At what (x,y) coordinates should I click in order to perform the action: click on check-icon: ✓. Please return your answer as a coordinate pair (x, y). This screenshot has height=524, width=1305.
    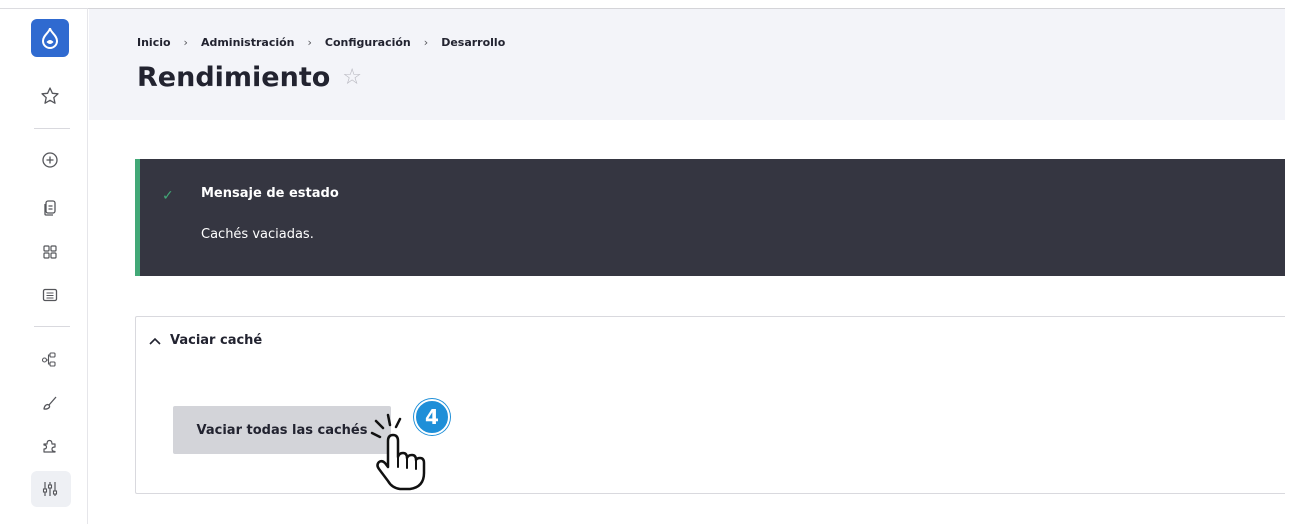
    Looking at the image, I should click on (168, 196).